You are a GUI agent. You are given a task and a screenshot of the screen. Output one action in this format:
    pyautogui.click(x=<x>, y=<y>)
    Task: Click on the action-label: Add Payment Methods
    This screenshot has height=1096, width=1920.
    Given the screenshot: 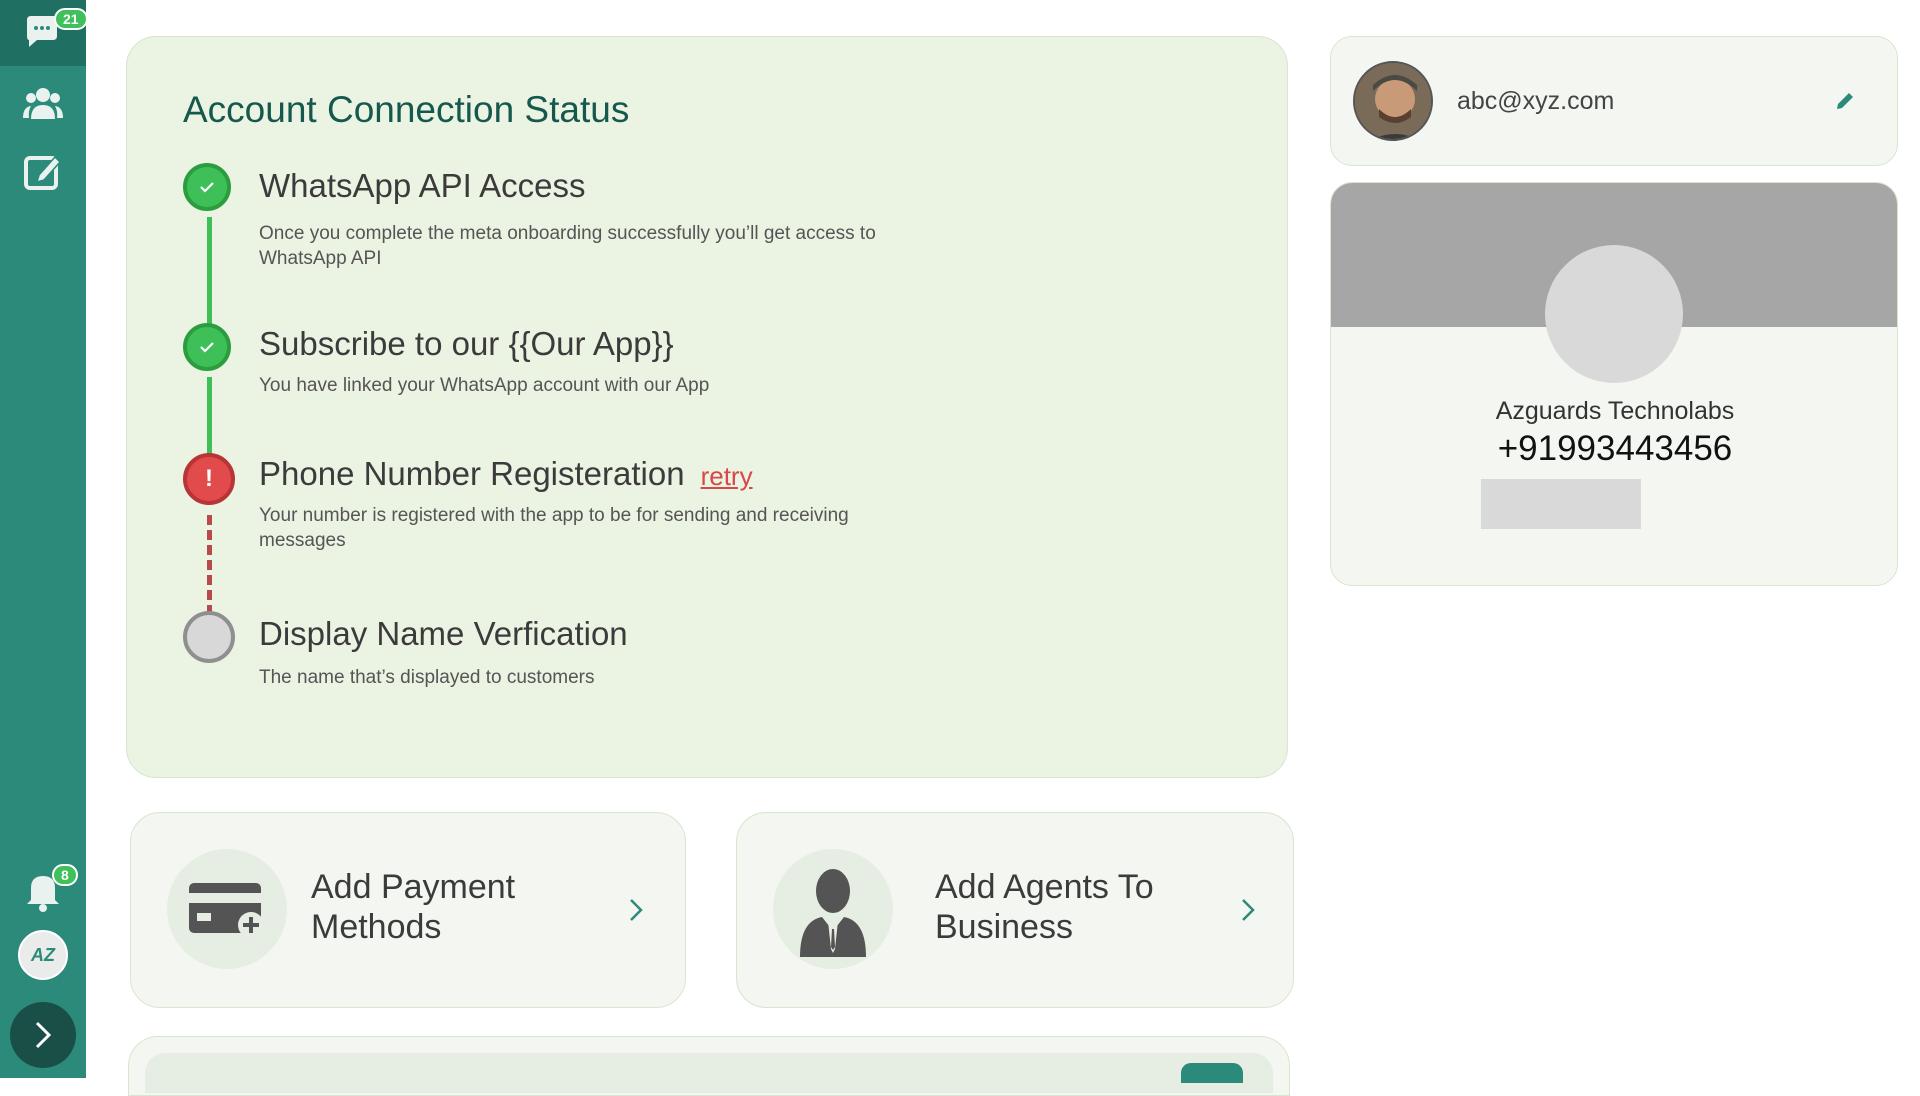 What is the action you would take?
    pyautogui.click(x=413, y=907)
    